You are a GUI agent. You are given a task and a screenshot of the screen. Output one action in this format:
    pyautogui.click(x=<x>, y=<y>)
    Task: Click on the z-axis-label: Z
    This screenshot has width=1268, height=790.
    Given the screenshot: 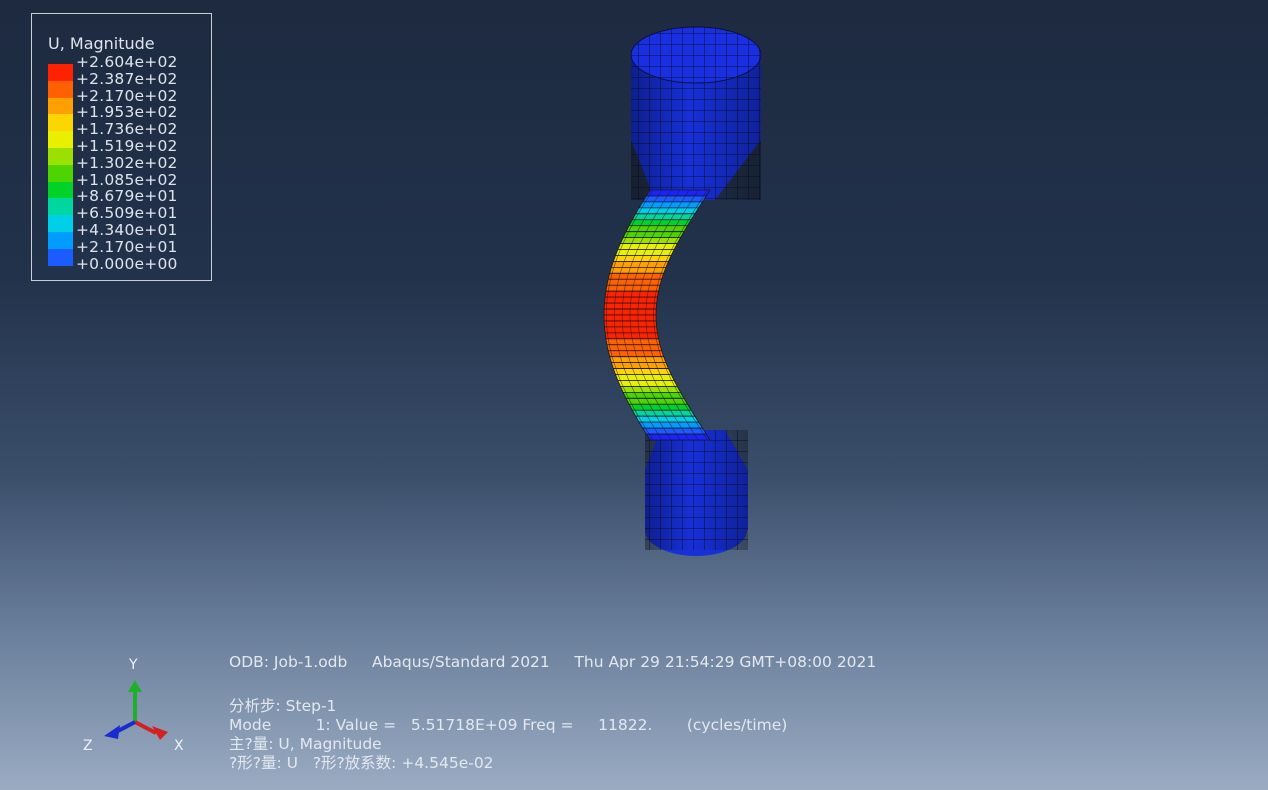 What is the action you would take?
    pyautogui.click(x=88, y=746)
    